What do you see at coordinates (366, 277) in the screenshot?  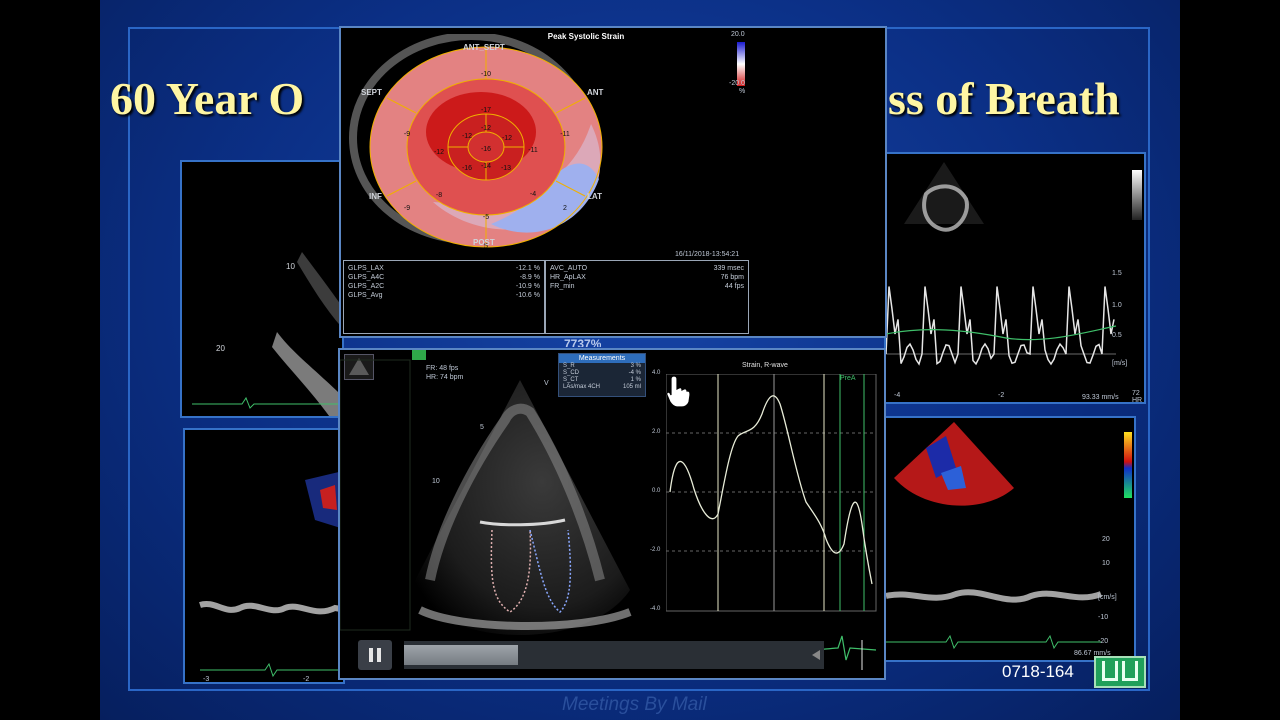 I see `gls-stat-label: GLPS_A4C` at bounding box center [366, 277].